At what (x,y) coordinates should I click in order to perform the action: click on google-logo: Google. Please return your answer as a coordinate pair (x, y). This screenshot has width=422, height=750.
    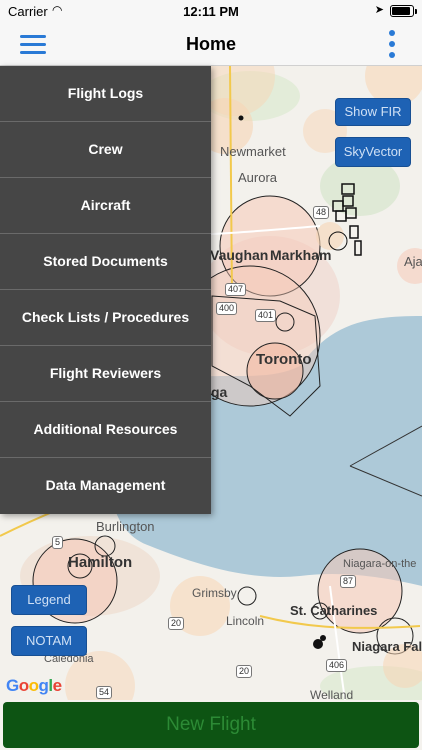
    Looking at the image, I should click on (34, 685).